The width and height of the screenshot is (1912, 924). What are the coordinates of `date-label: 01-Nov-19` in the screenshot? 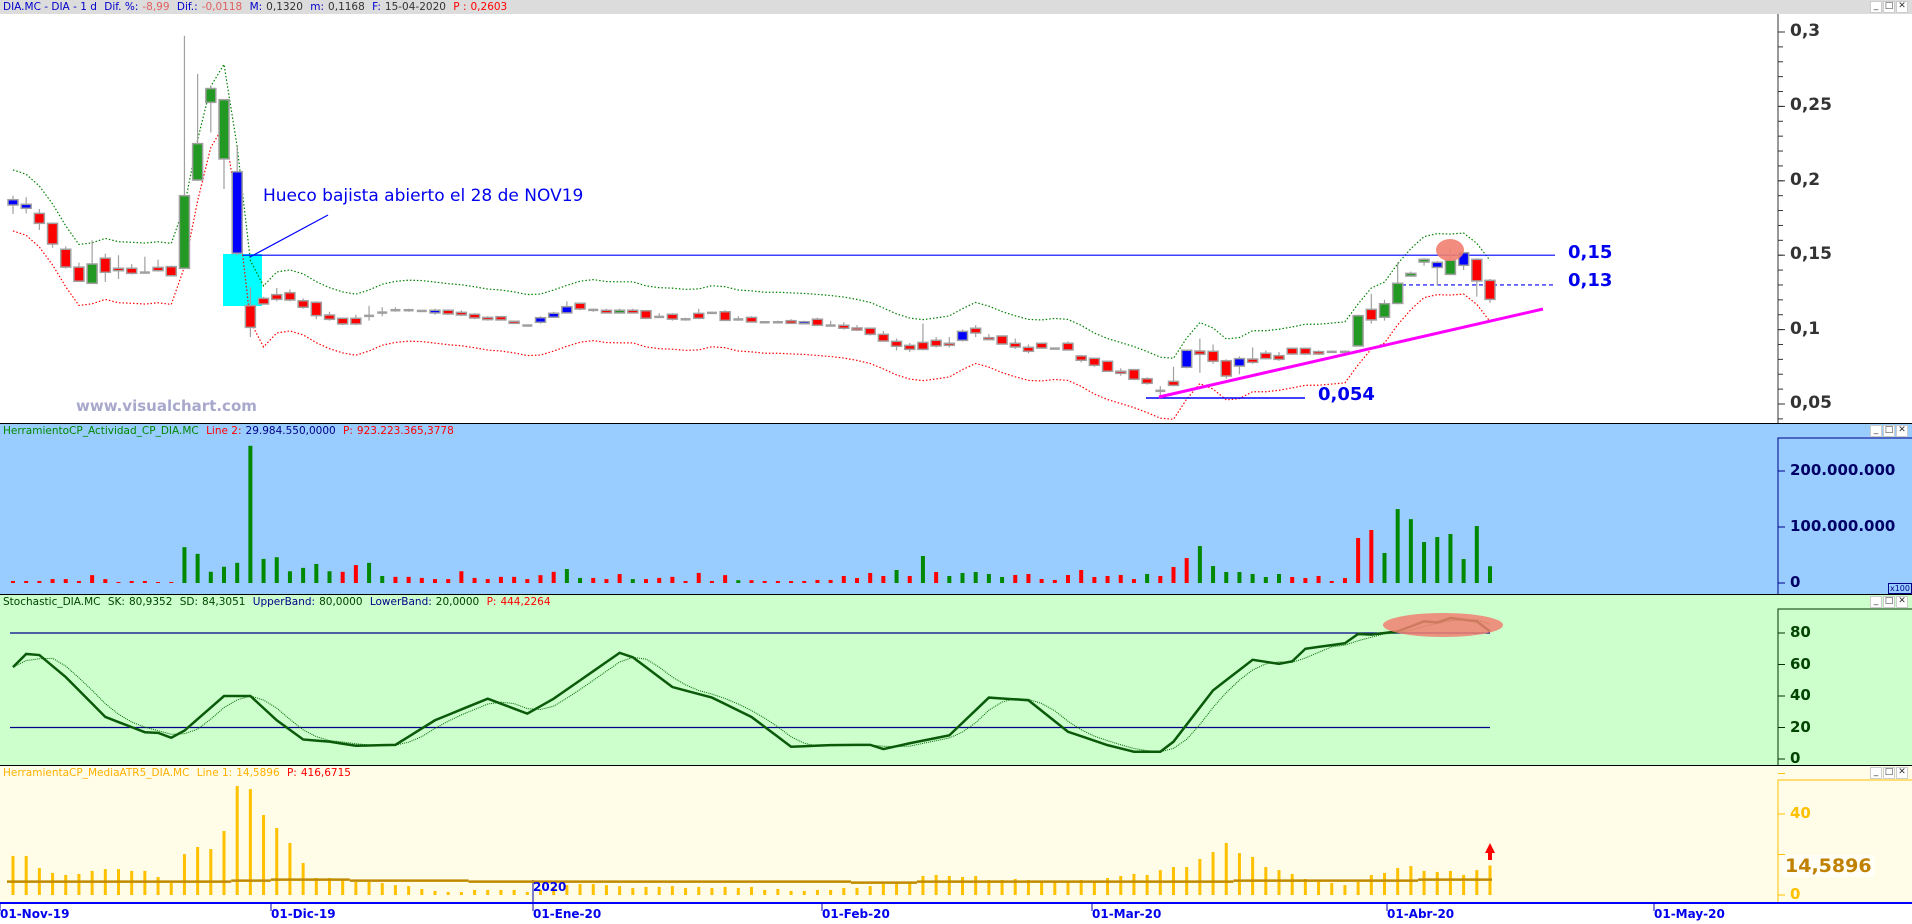 It's located at (35, 914).